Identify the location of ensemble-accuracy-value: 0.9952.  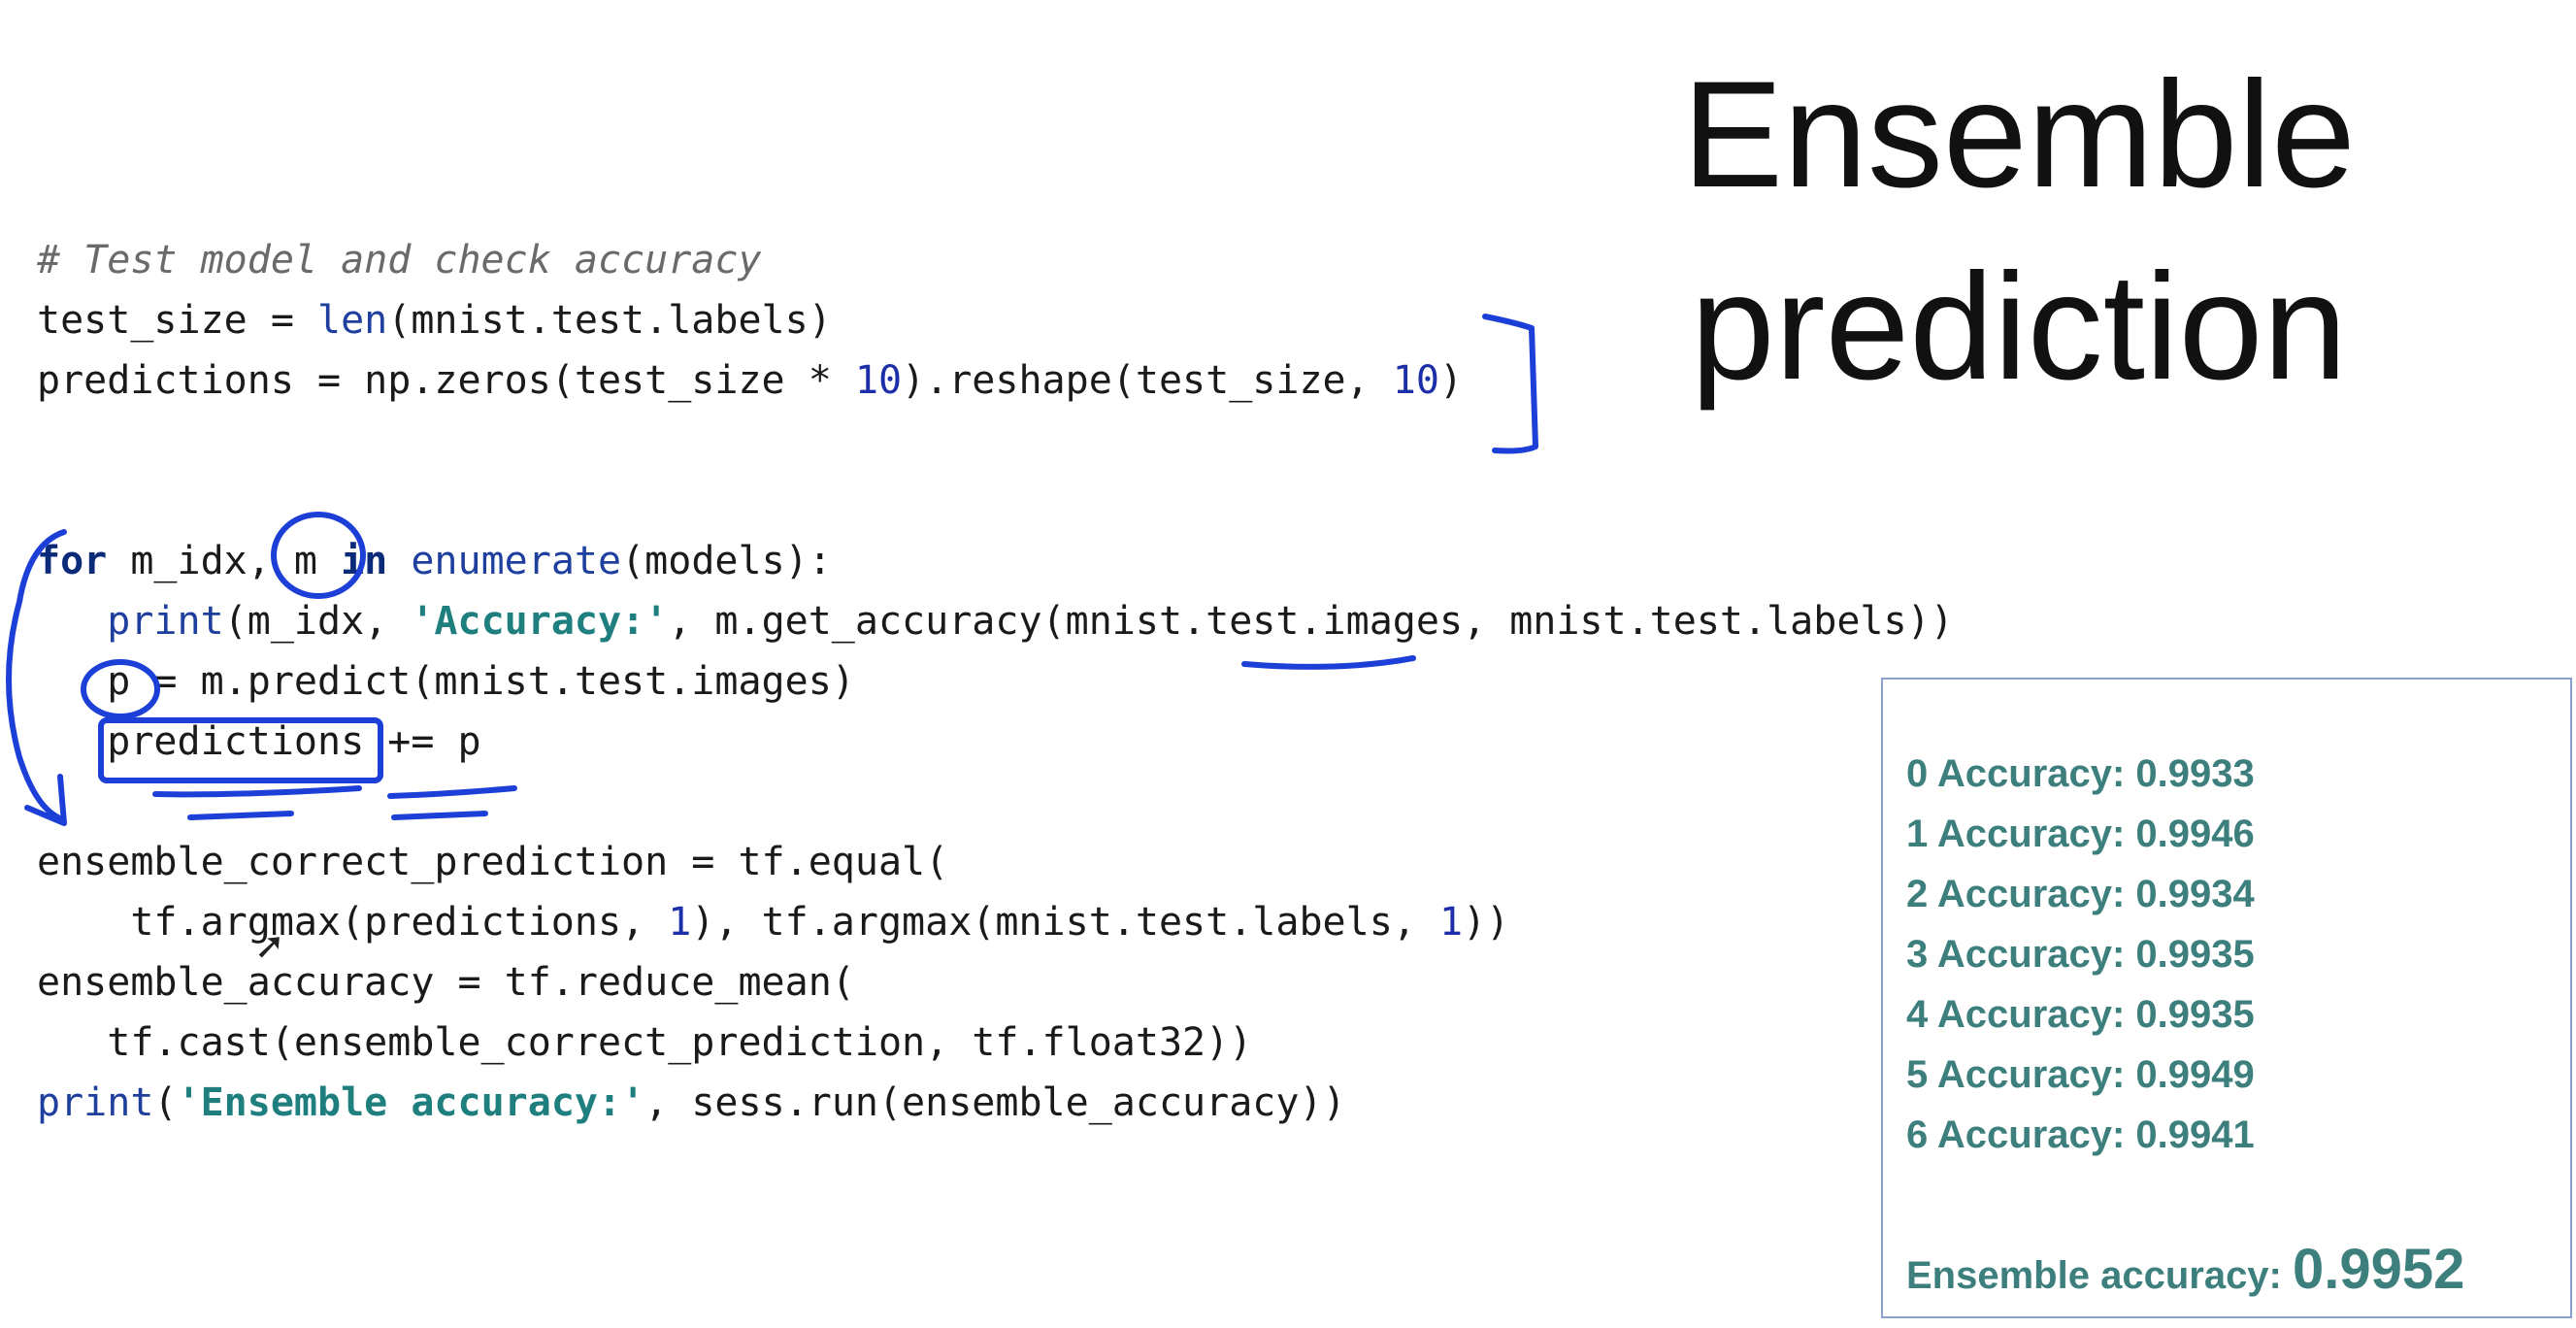
(2379, 1269).